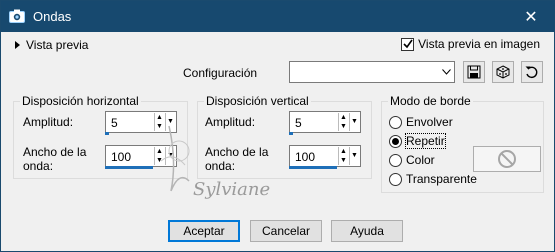  I want to click on reset-button, so click(532, 72).